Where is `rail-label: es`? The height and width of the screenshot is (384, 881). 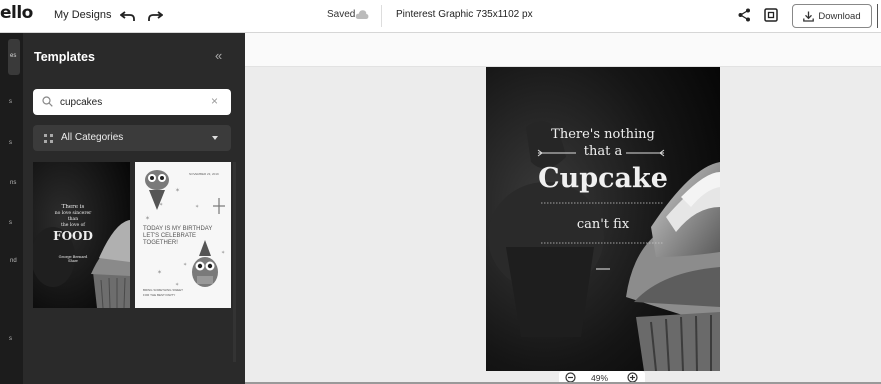 rail-label: es is located at coordinates (13, 56).